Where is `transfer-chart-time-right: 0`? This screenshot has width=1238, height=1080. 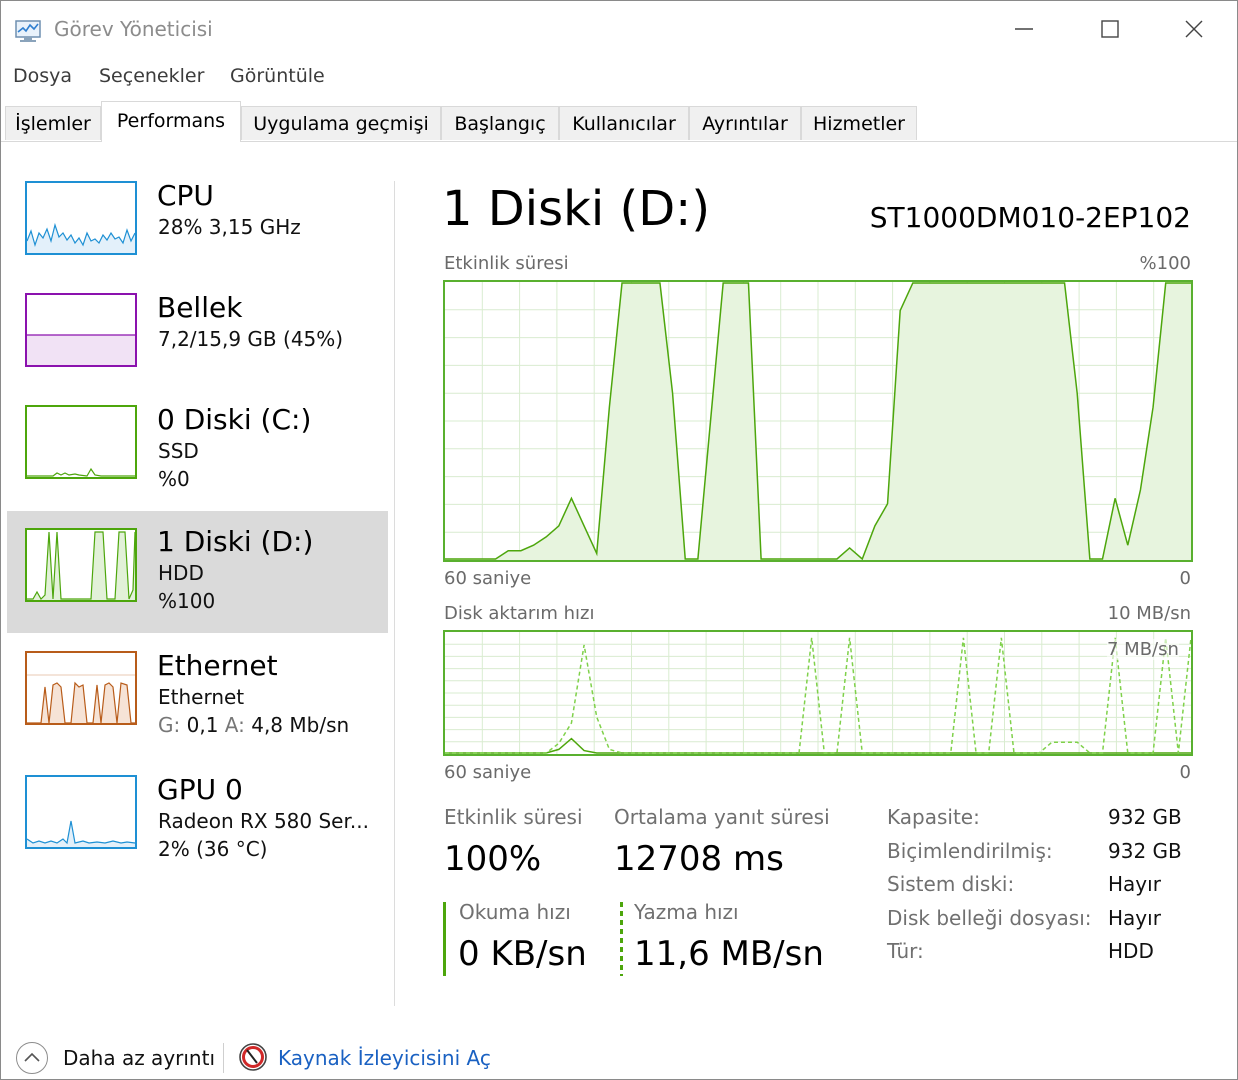 transfer-chart-time-right: 0 is located at coordinates (1185, 772).